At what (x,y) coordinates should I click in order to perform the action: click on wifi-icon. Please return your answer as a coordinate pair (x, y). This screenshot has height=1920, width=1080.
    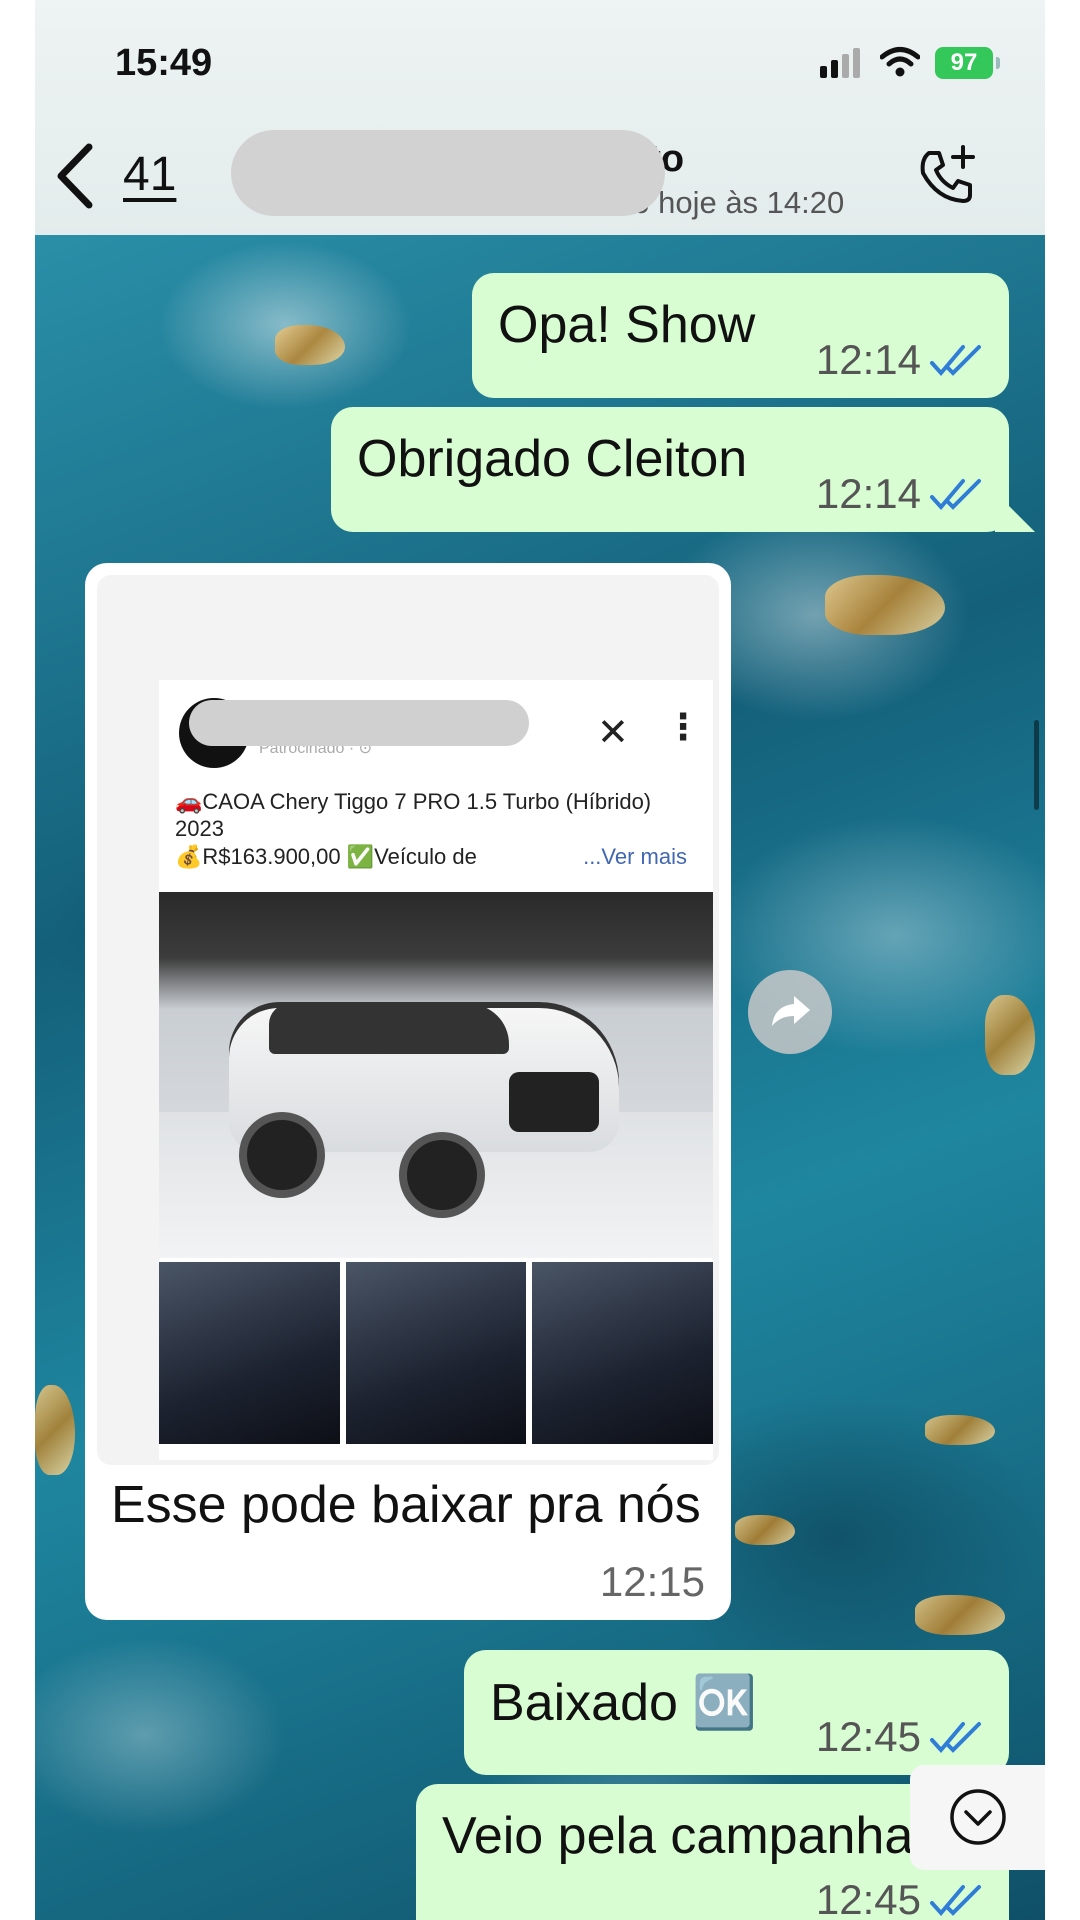
    Looking at the image, I should click on (900, 62).